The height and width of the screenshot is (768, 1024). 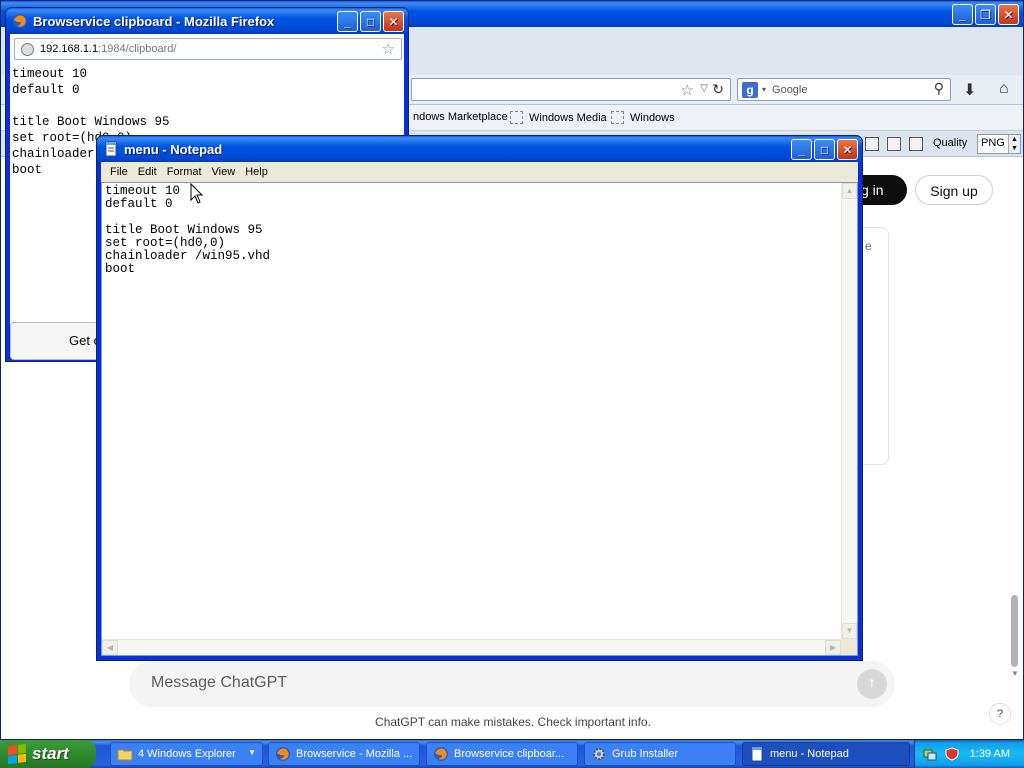 I want to click on search-engine-dropdown-icon: ▾, so click(x=764, y=89).